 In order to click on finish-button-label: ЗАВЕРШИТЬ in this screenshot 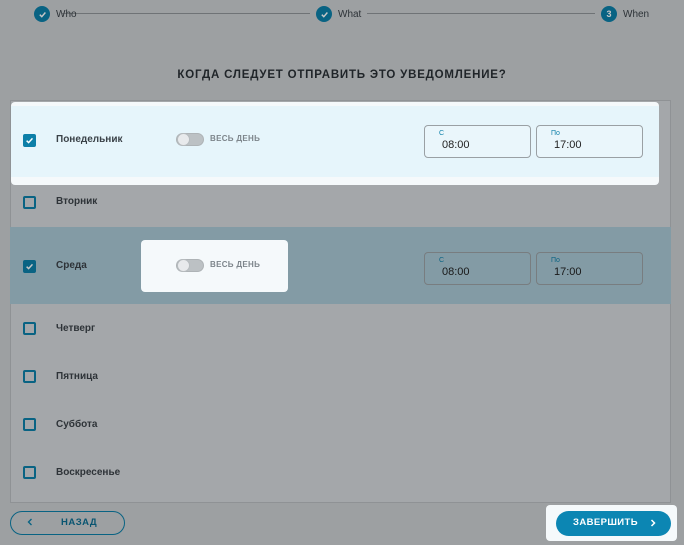, I will do `click(605, 522)`.